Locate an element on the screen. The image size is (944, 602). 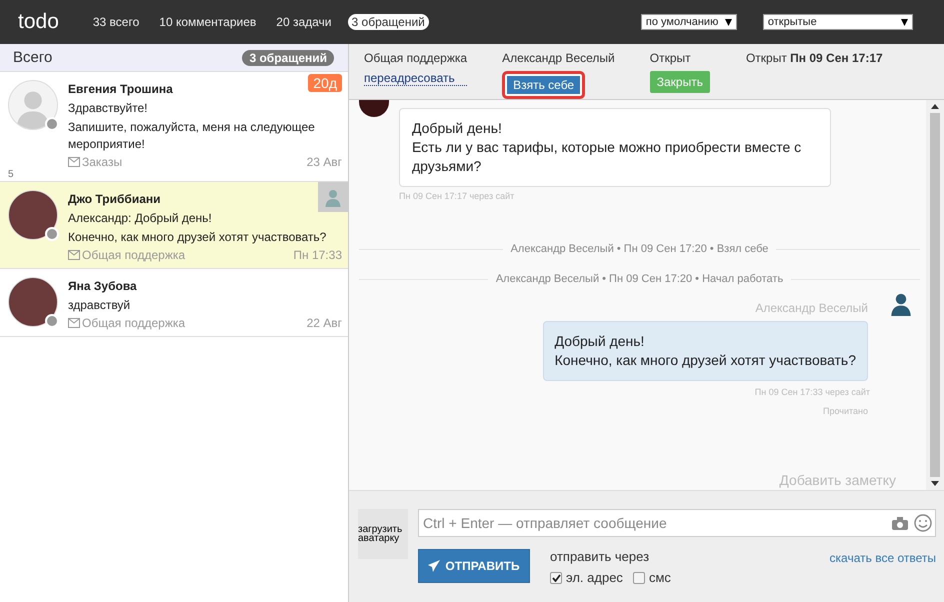
message-preview: Запишите, пожалуйста, меня на следующее мероприятие! is located at coordinates (192, 136).